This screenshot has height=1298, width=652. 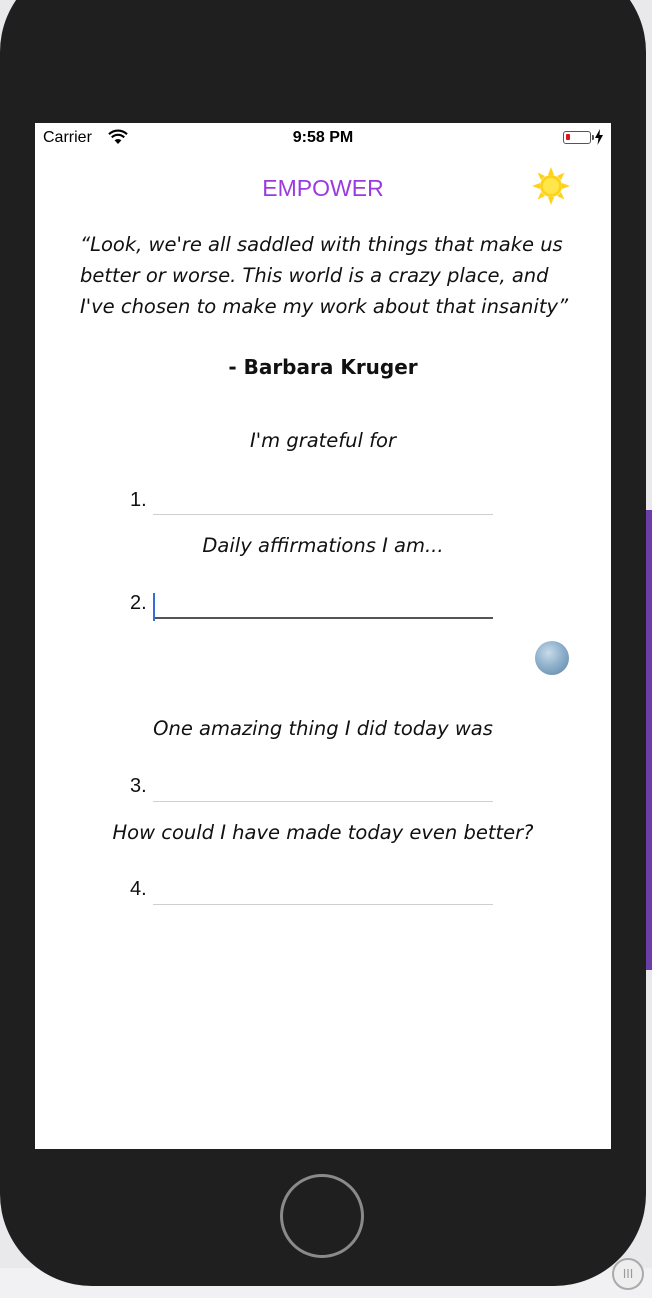 I want to click on battery-icon, so click(x=578, y=137).